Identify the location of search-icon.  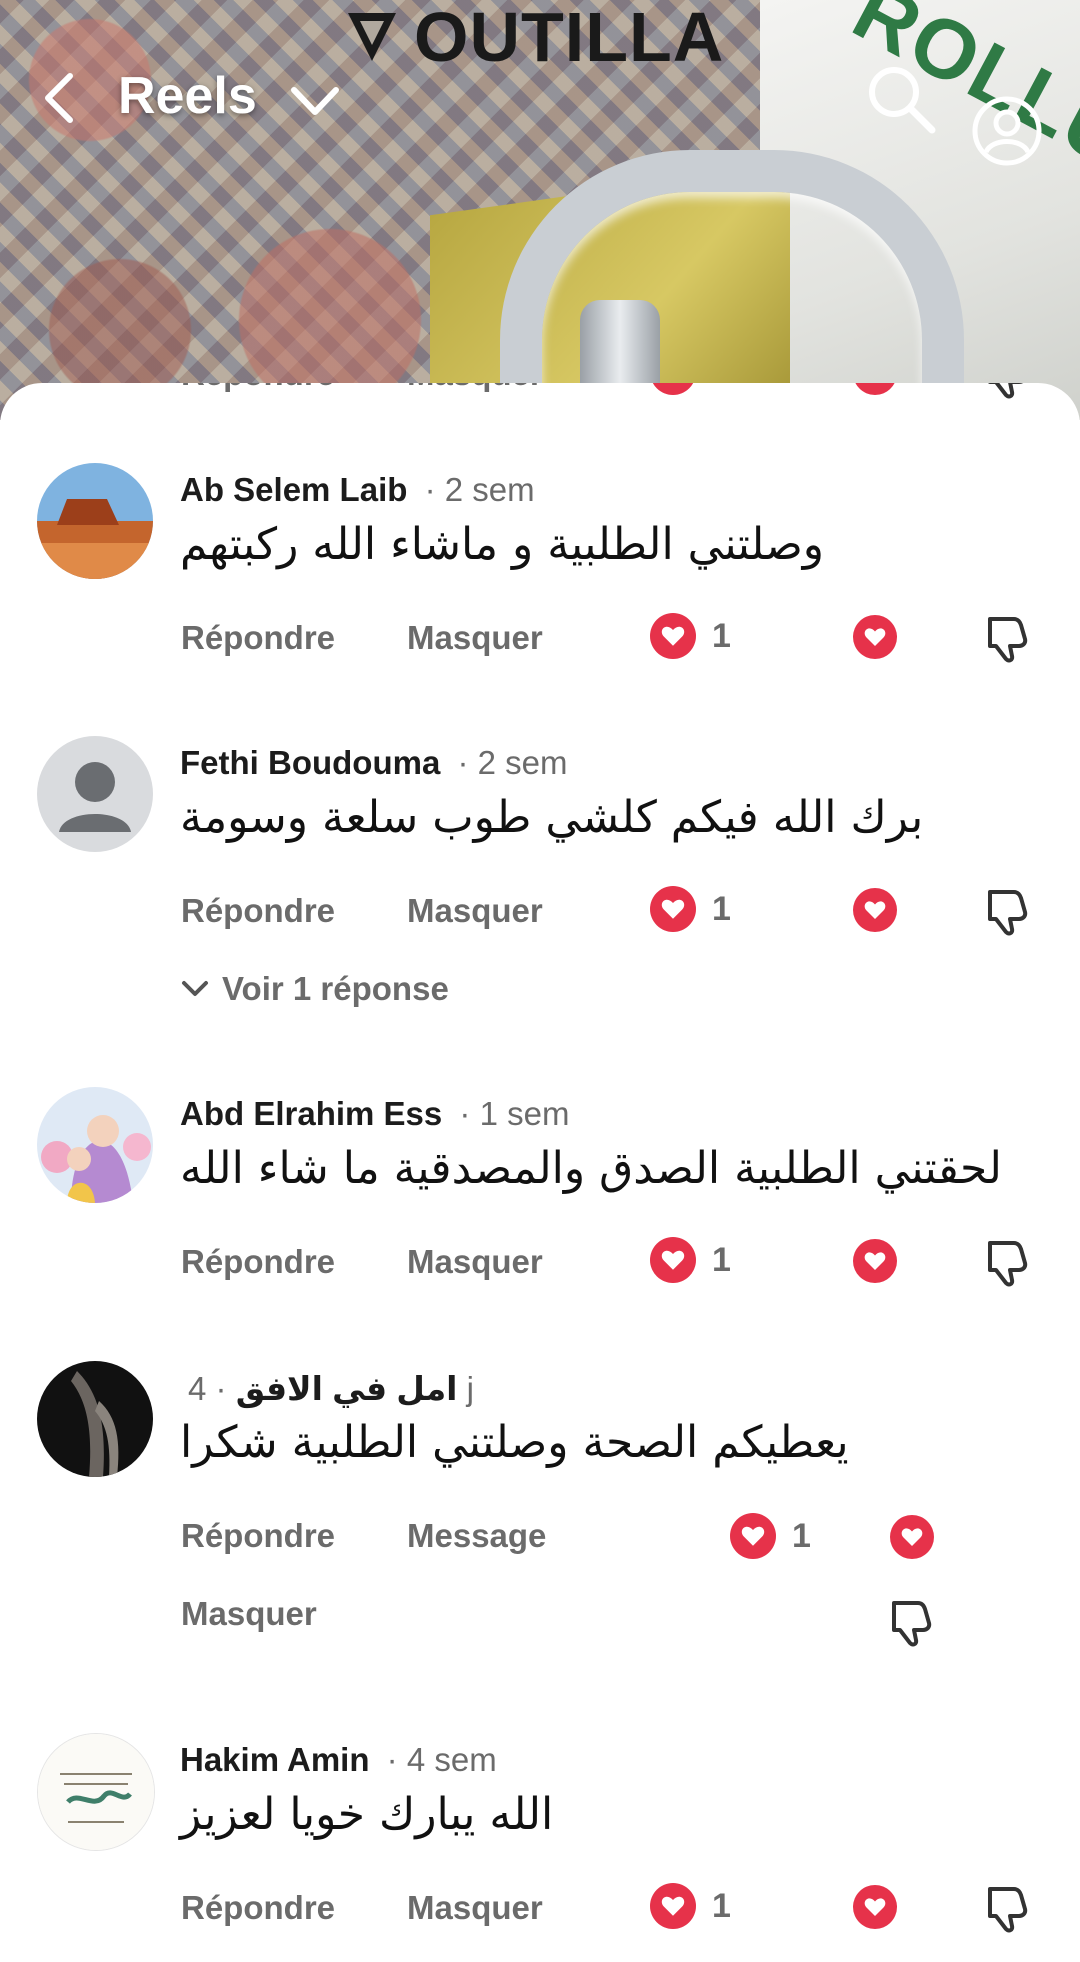
(901, 99).